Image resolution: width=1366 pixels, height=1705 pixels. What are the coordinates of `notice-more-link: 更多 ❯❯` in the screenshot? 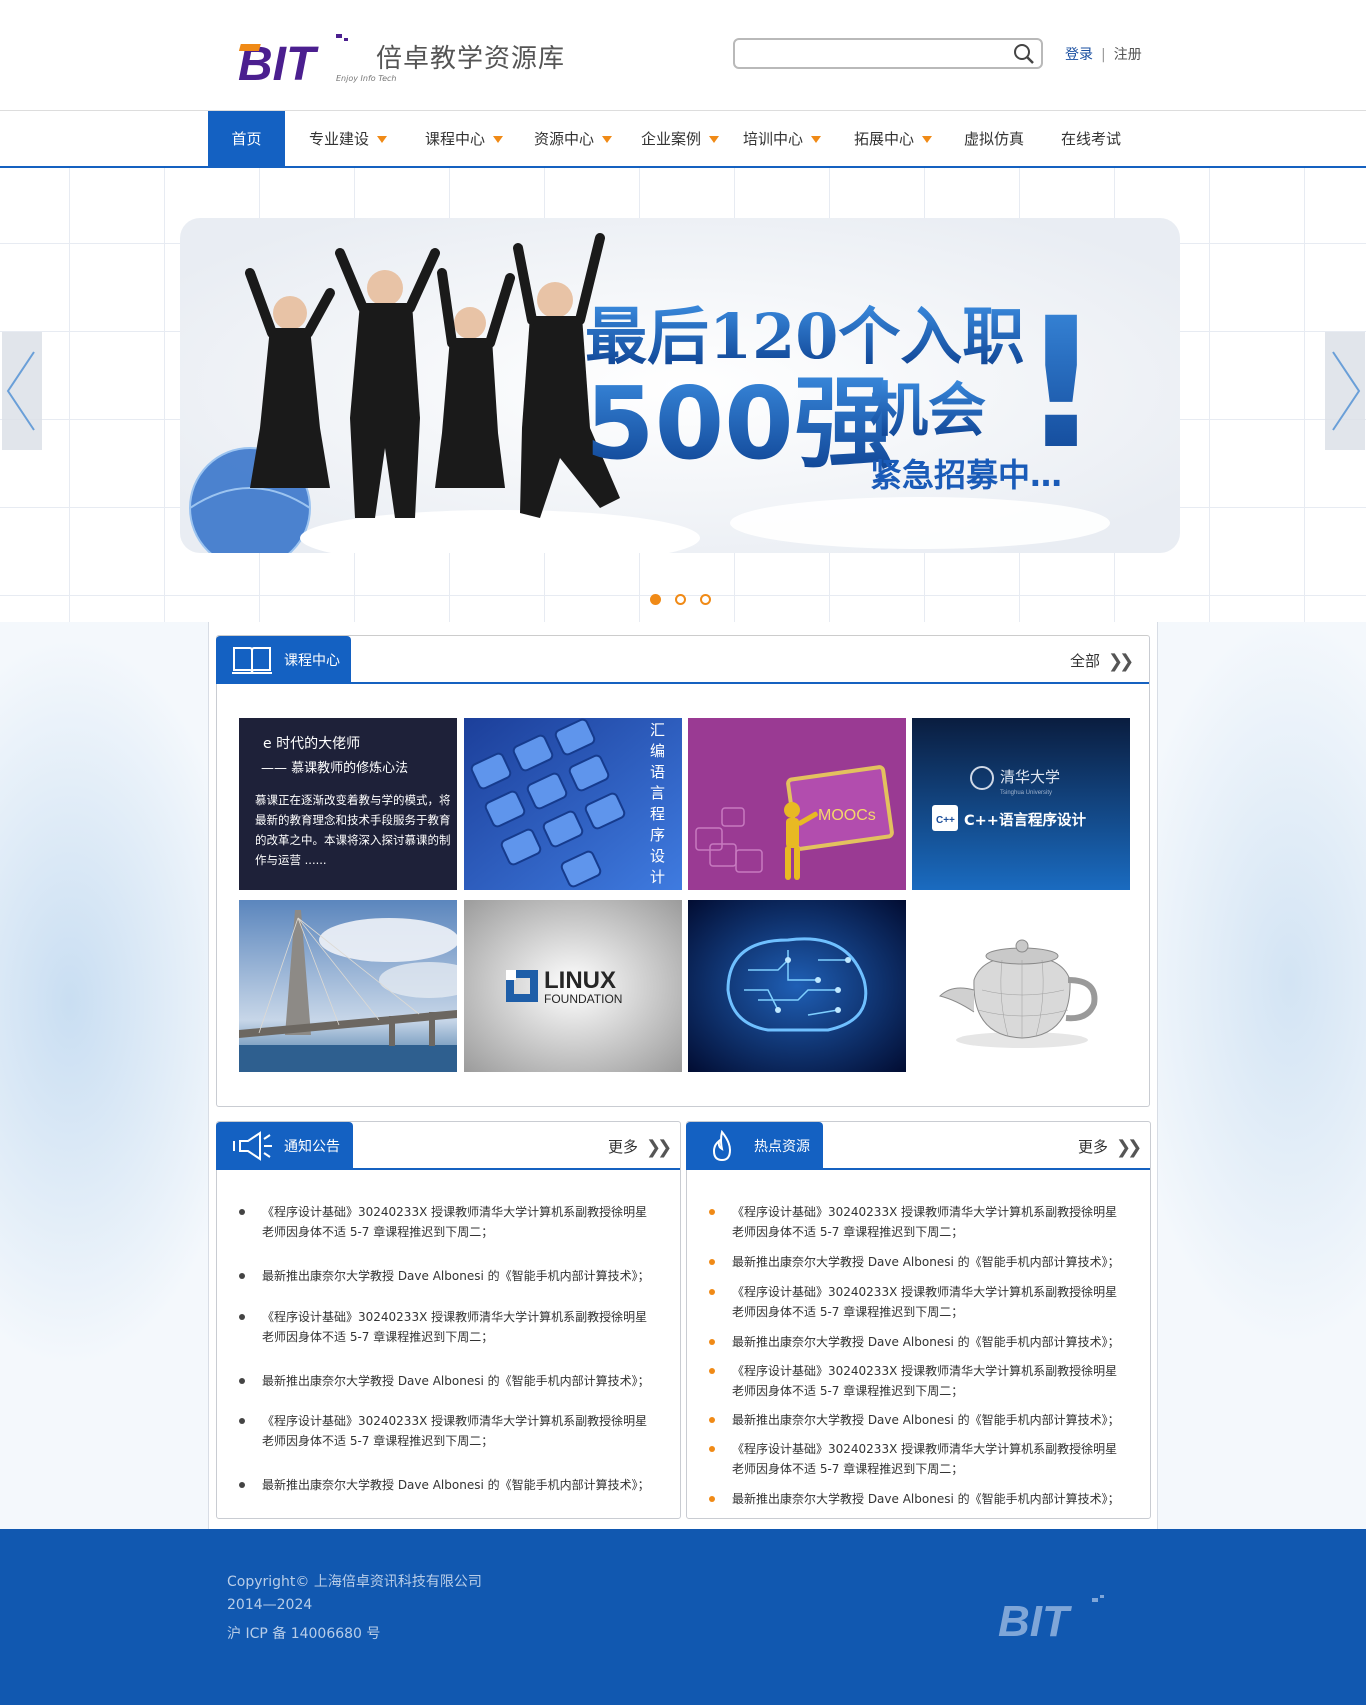 It's located at (640, 1147).